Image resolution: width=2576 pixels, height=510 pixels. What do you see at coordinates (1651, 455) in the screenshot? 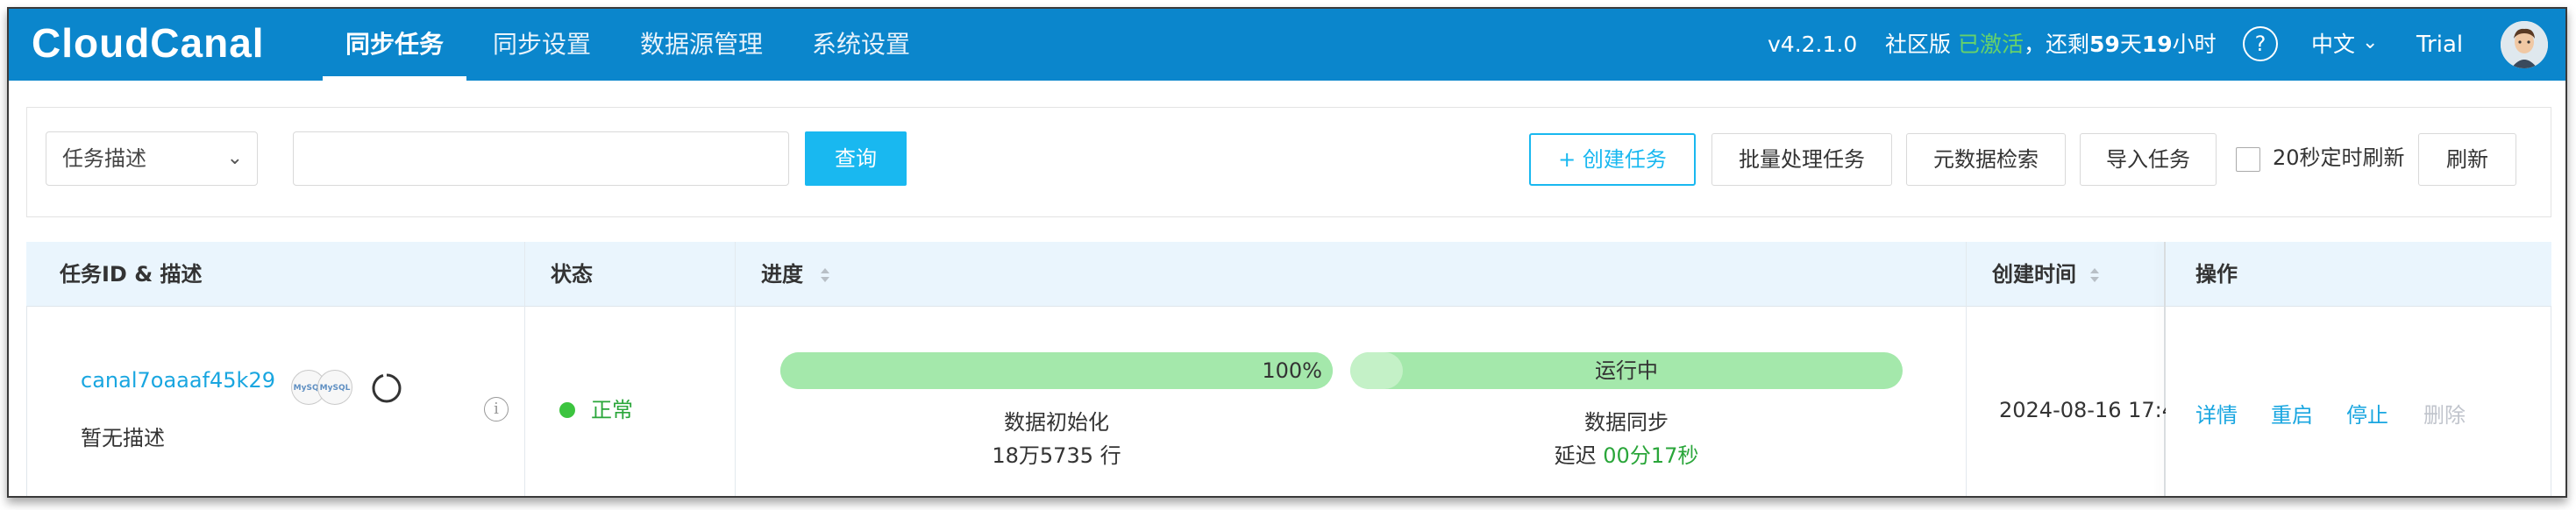
I see `delay-value: 00分17秒` at bounding box center [1651, 455].